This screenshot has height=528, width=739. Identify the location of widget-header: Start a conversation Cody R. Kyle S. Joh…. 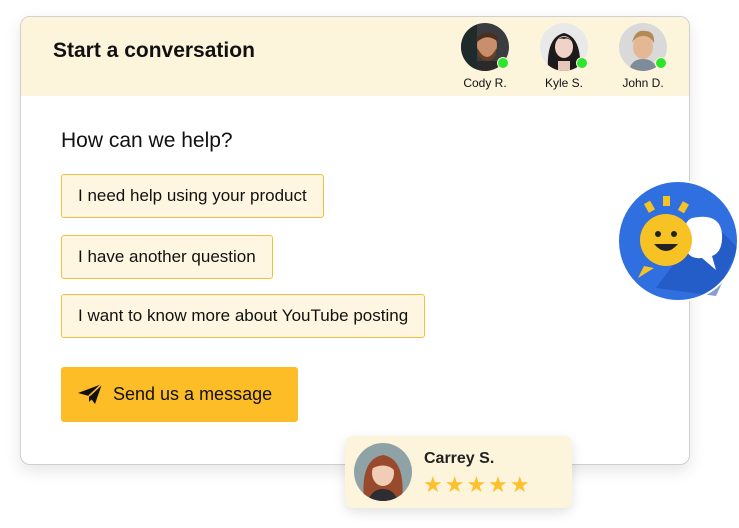
(355, 56).